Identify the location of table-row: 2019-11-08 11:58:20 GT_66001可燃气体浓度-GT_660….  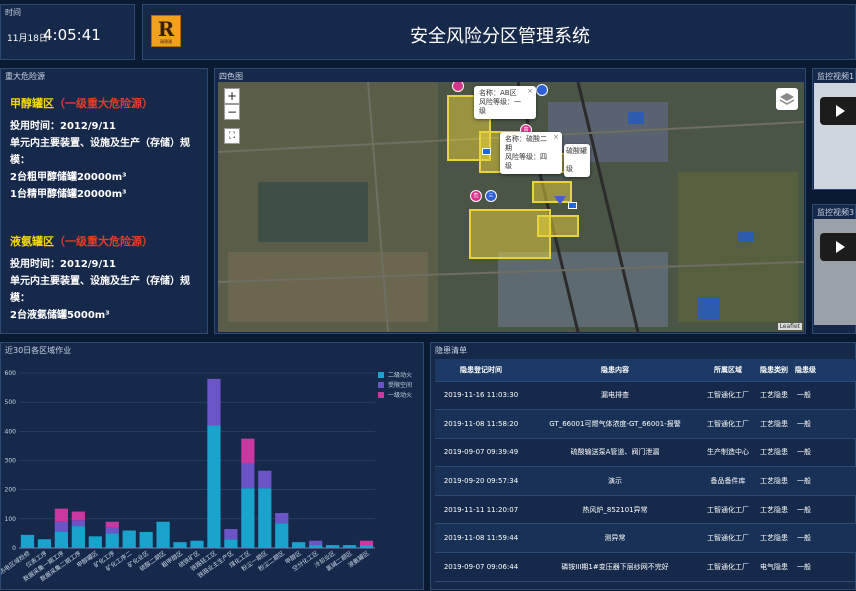
(645, 424).